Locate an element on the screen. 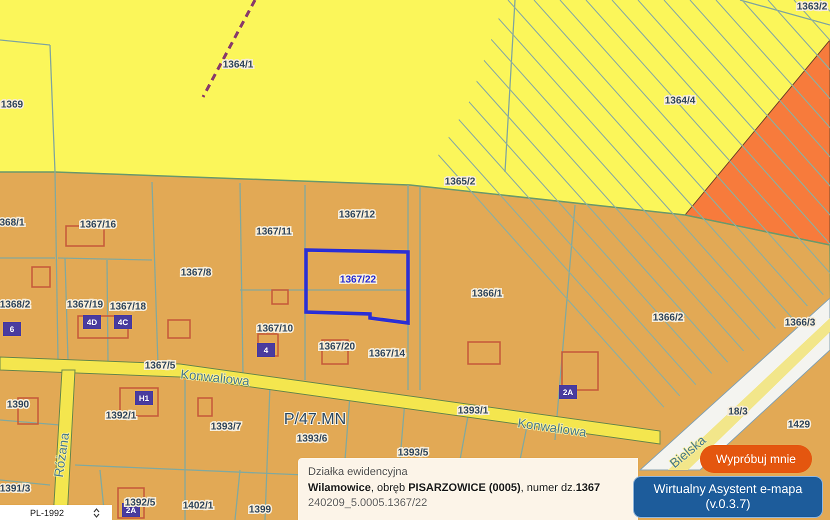 Image resolution: width=830 pixels, height=520 pixels. building-number: H1 is located at coordinates (144, 398).